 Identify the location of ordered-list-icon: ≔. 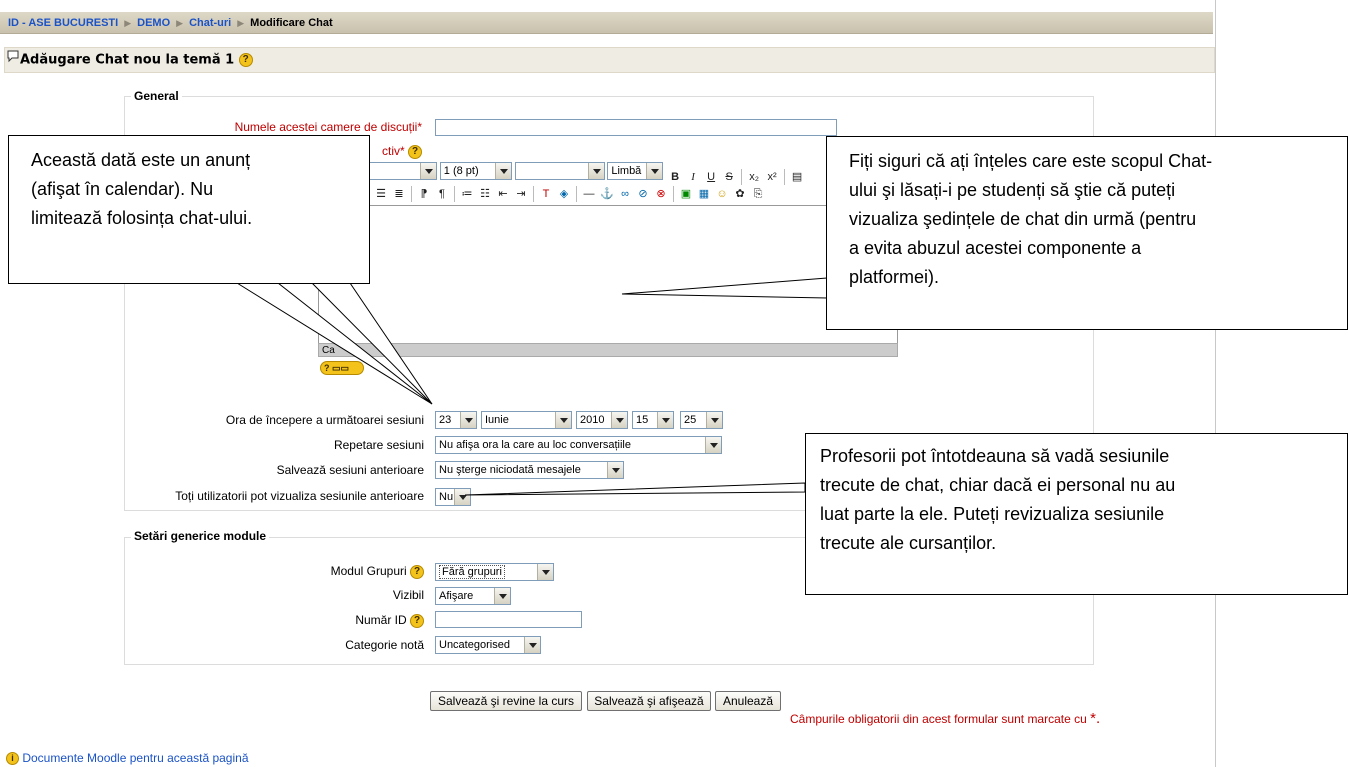
(467, 194).